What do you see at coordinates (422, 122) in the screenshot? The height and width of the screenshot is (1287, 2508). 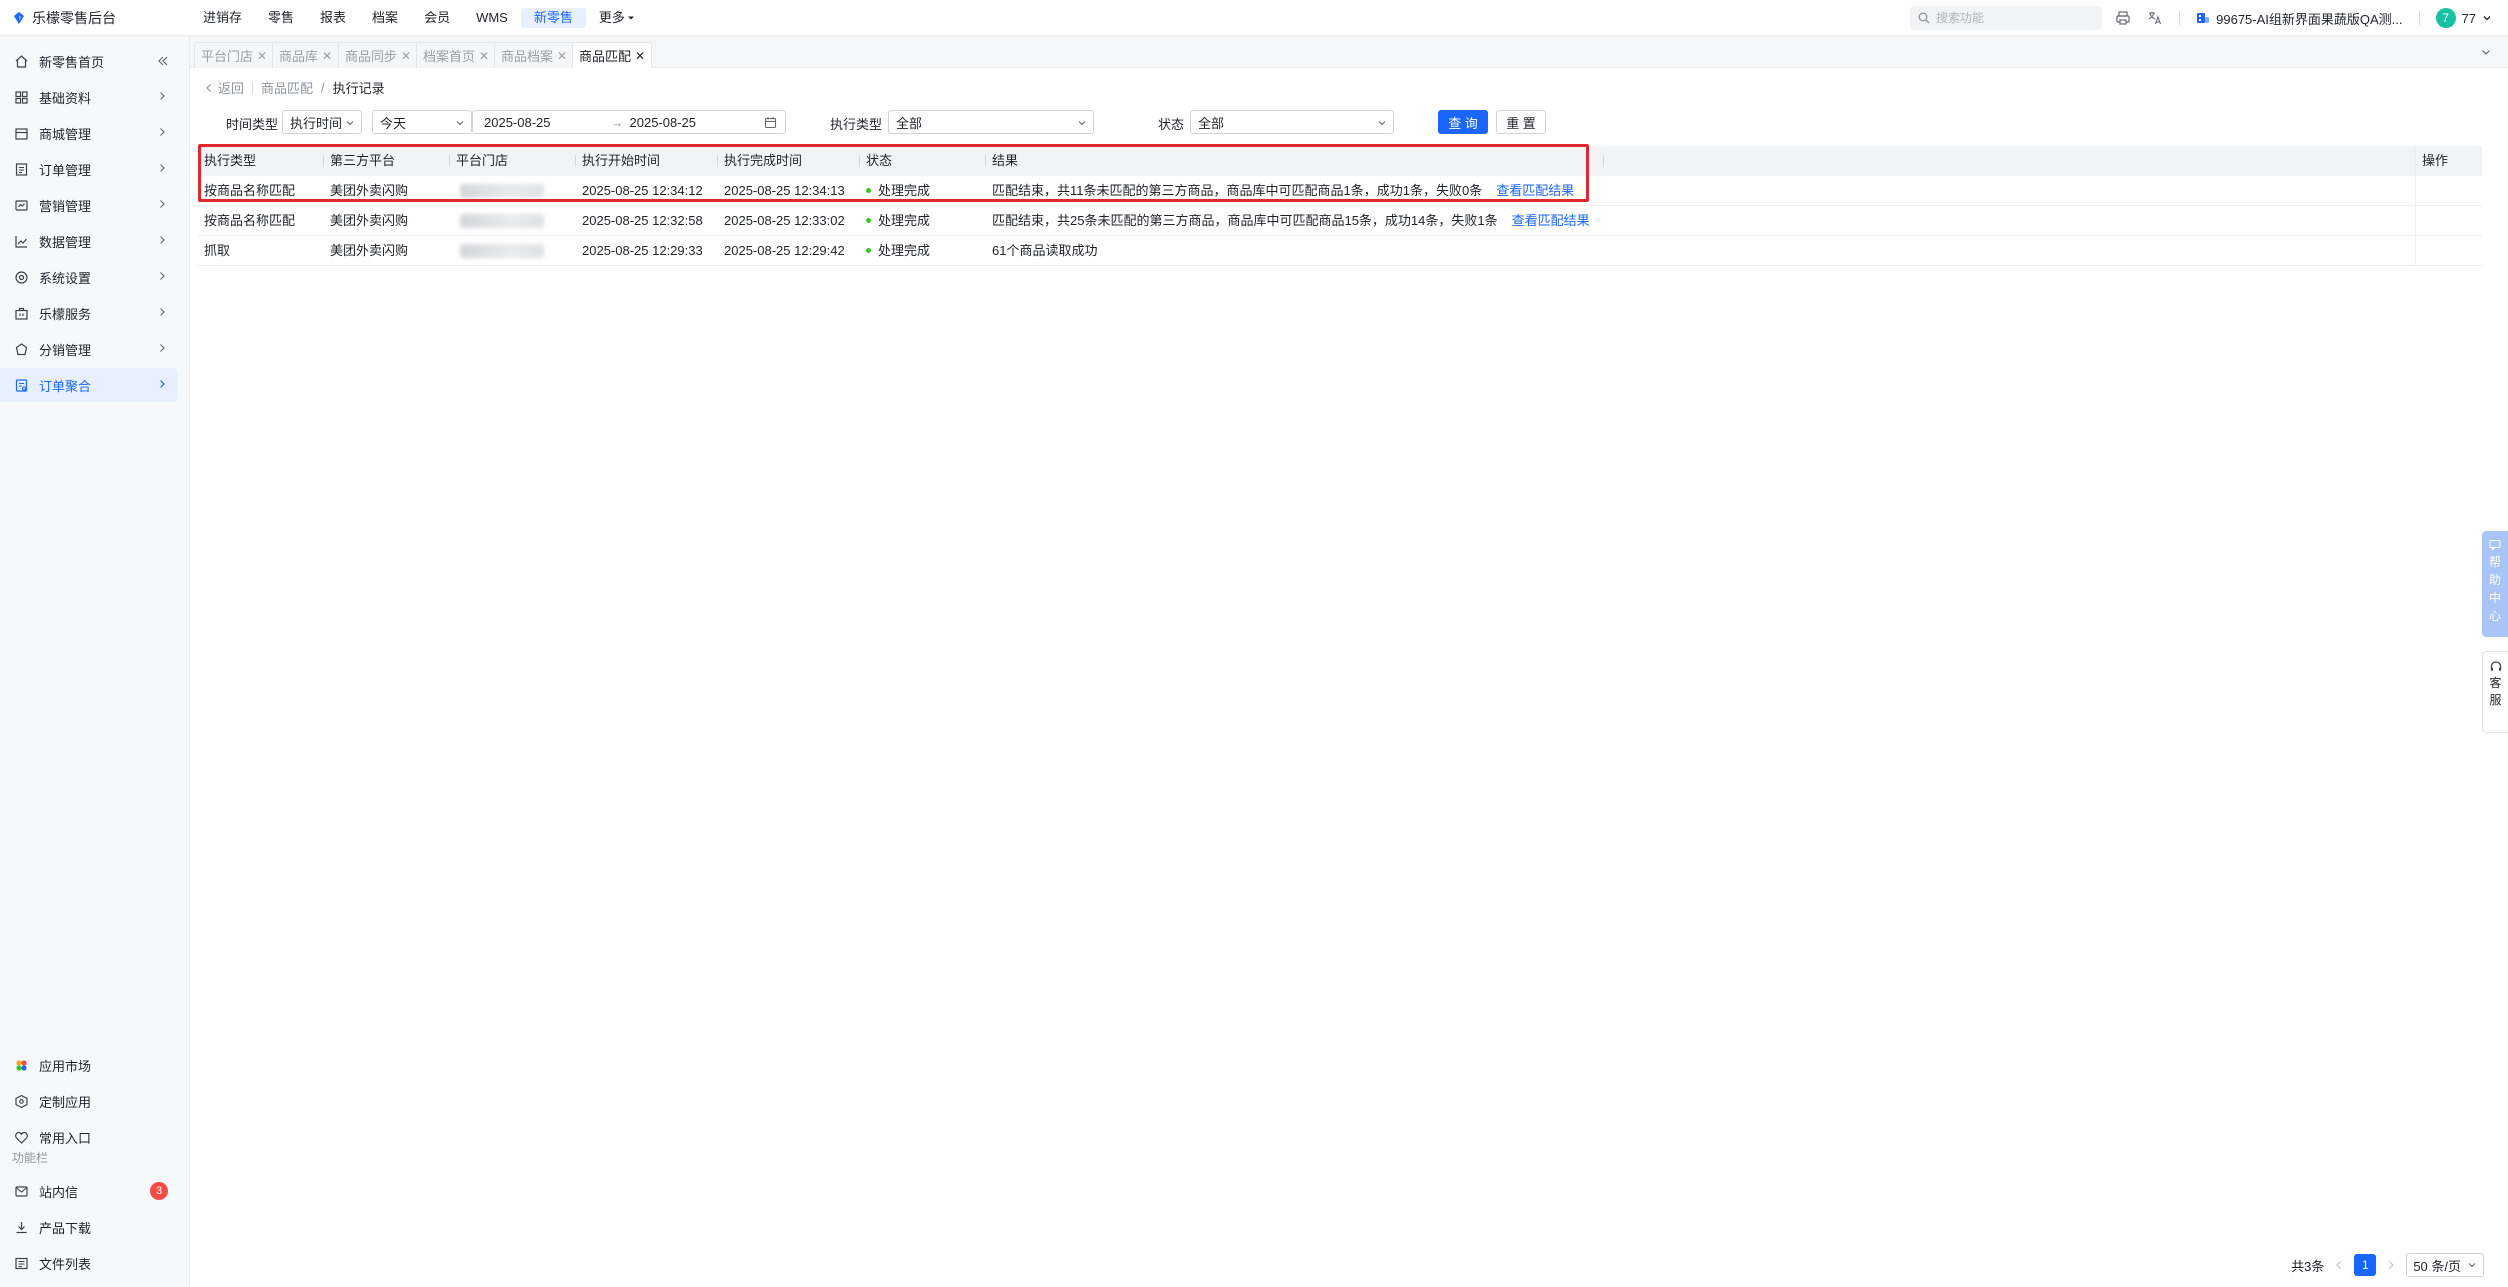 I see `date-range-preset-select: 今天` at bounding box center [422, 122].